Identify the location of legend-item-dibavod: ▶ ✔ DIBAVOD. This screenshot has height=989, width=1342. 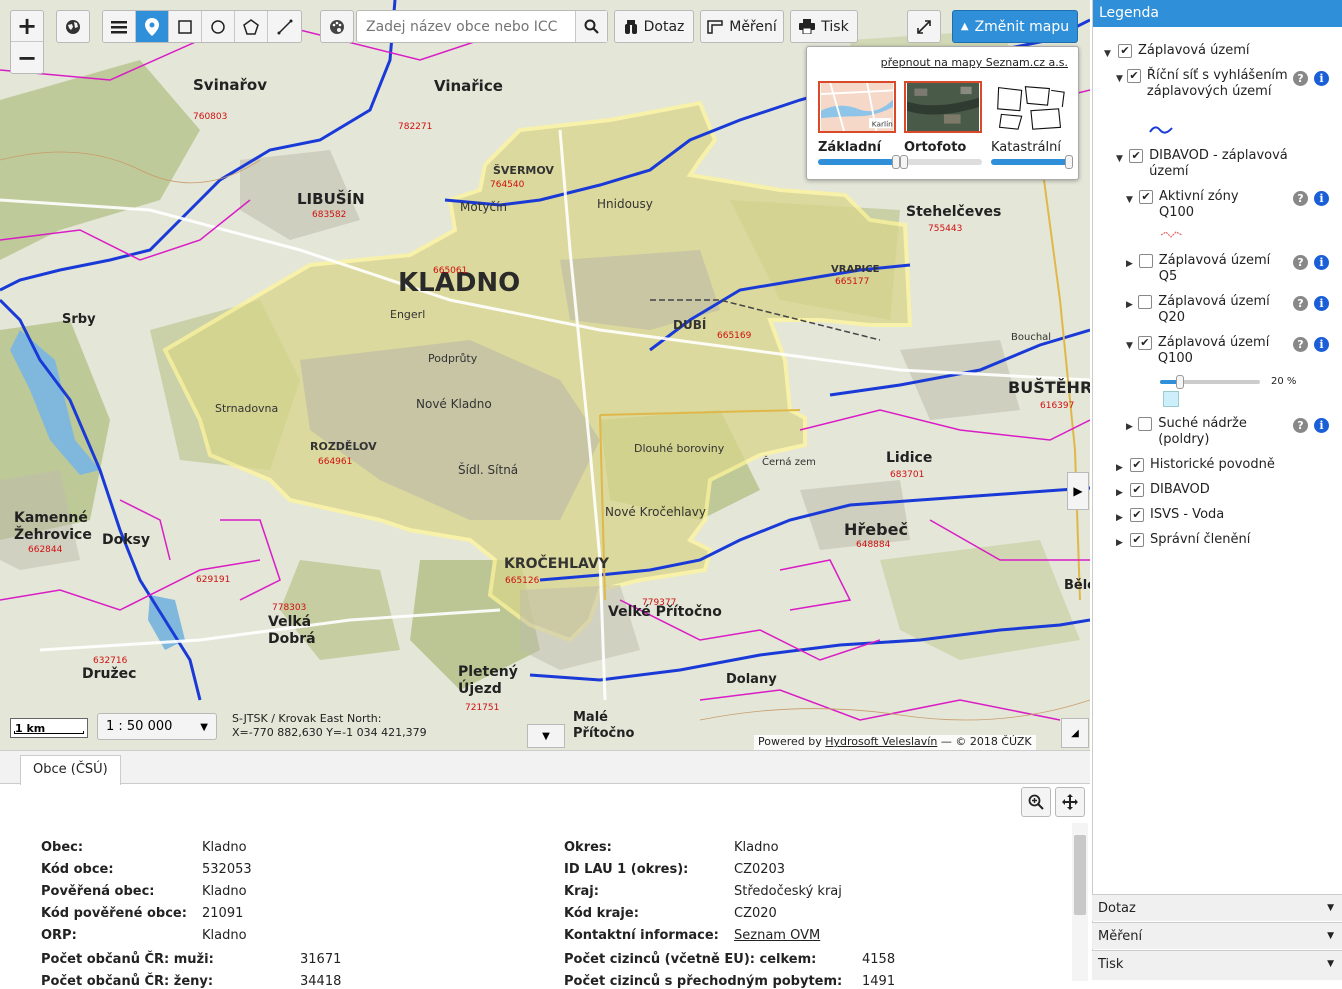
(1163, 491).